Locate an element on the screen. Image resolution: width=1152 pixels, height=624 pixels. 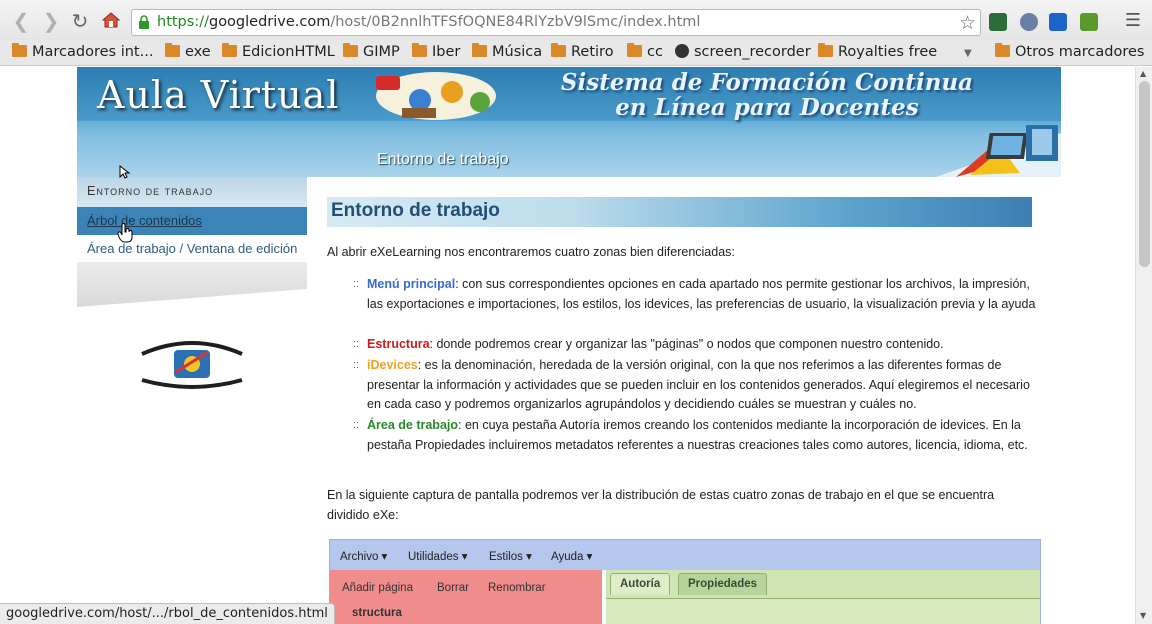
bookmark-item: screen_recorder is located at coordinates (743, 52).